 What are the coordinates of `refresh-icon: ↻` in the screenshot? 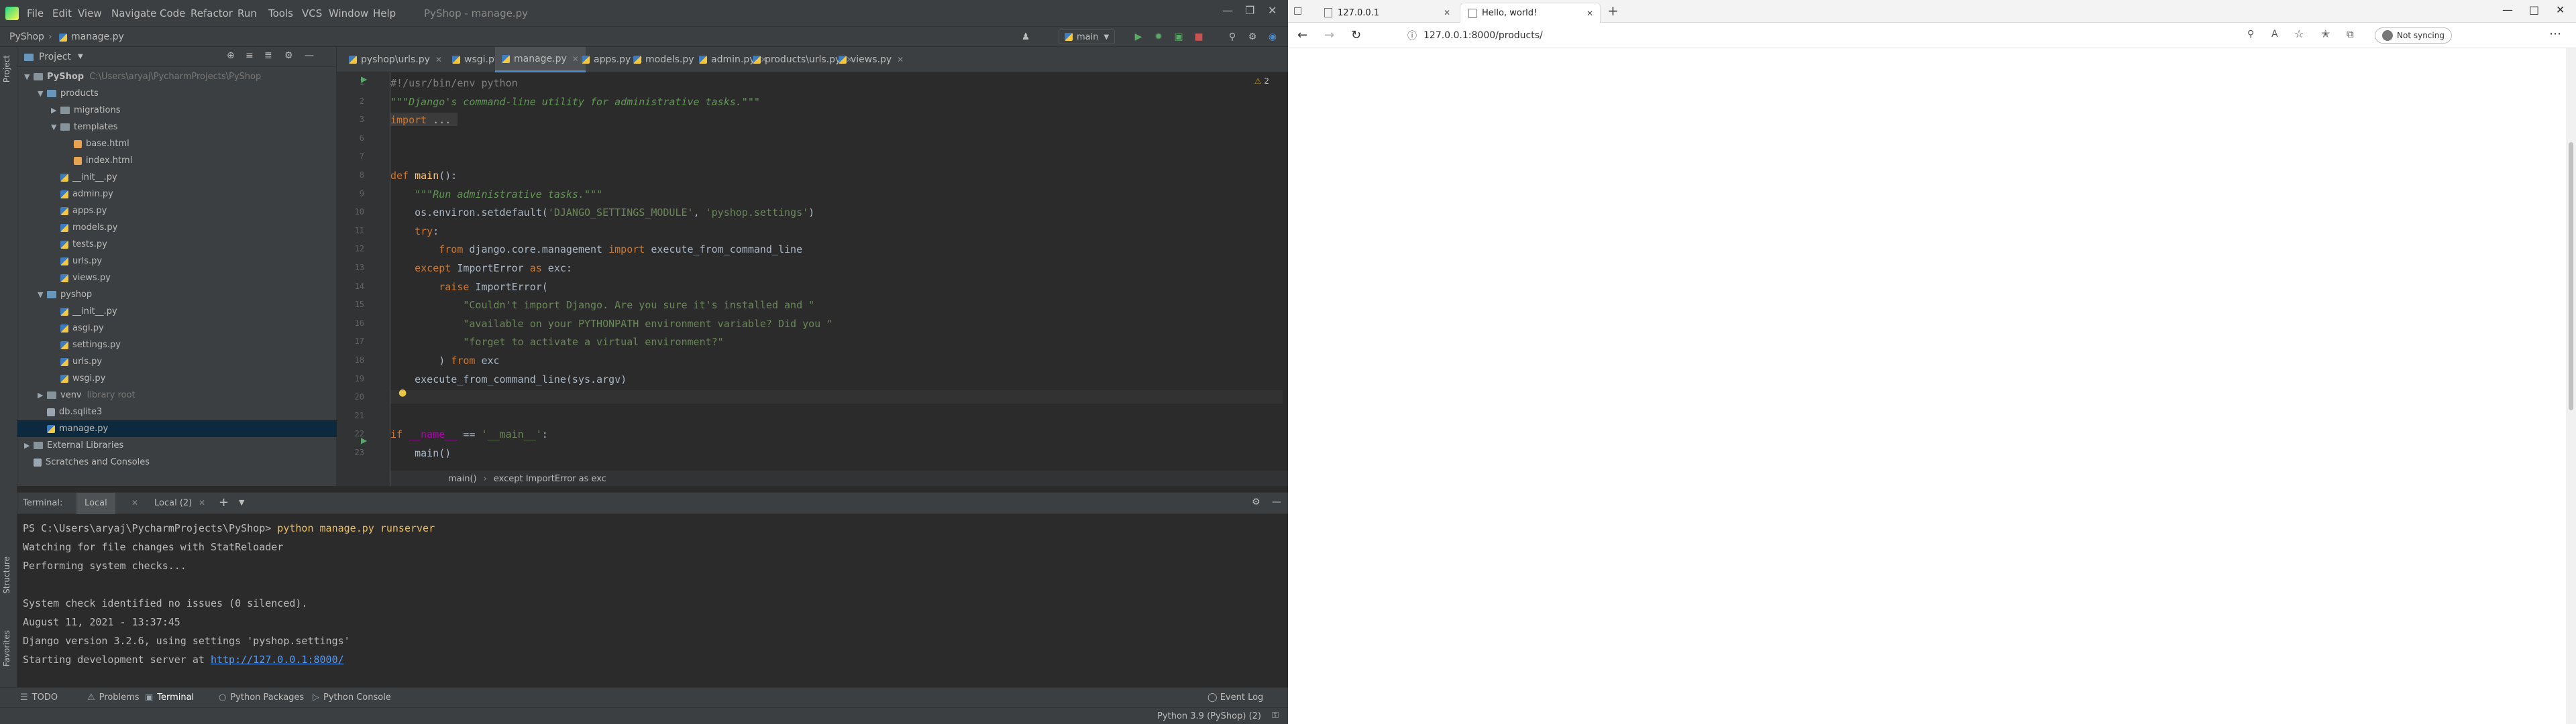 It's located at (1356, 35).